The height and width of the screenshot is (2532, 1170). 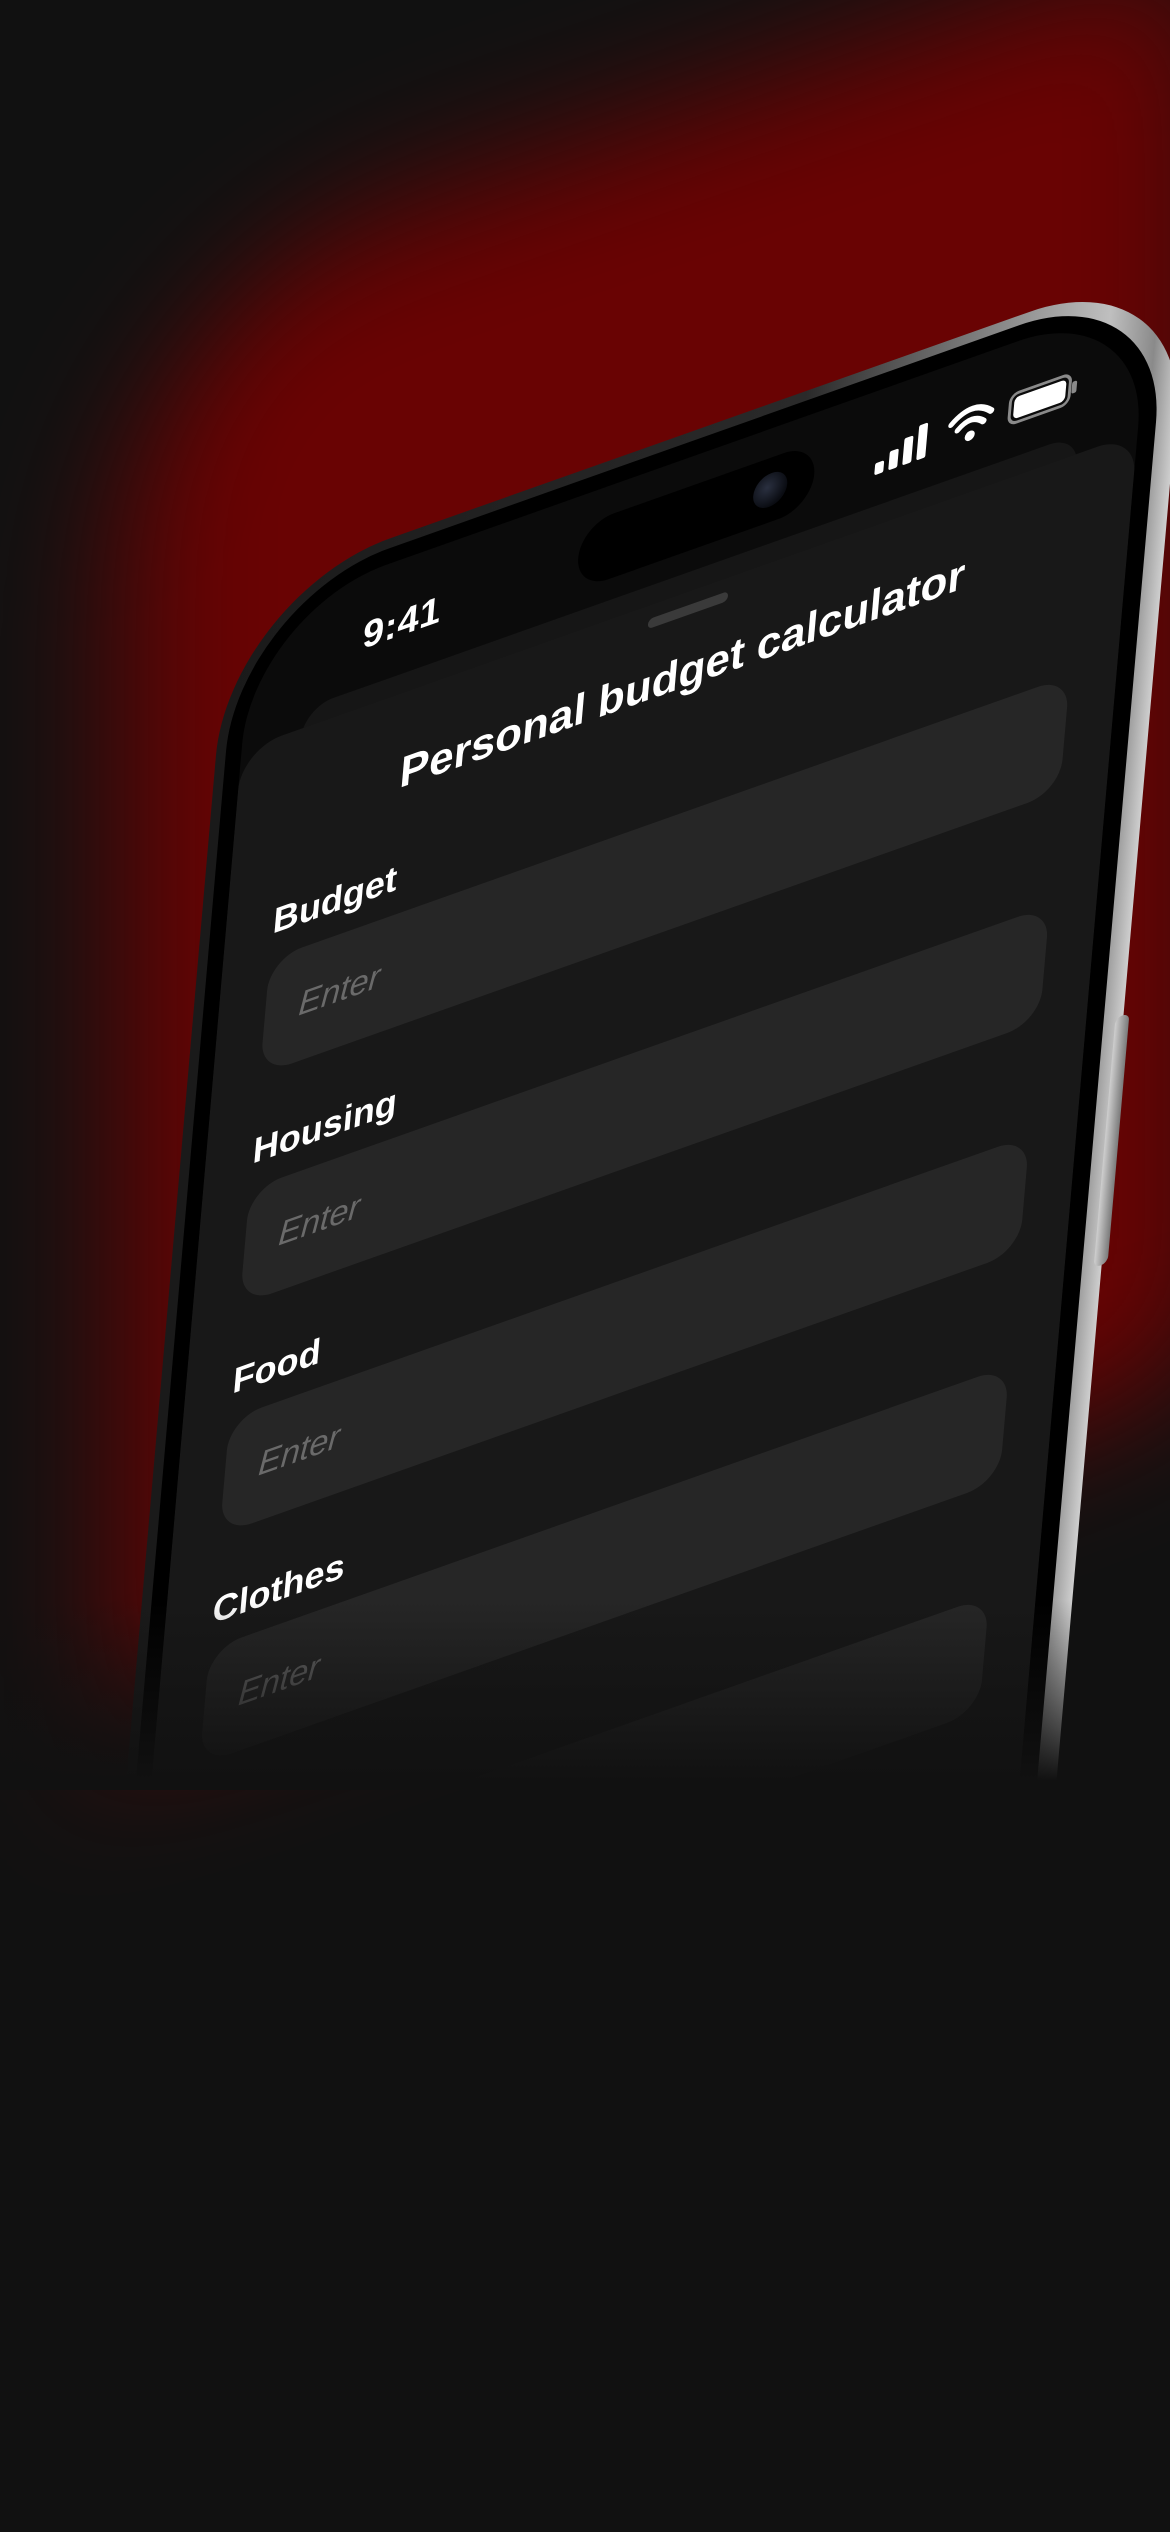 I want to click on status-time: 9:41, so click(x=402, y=623).